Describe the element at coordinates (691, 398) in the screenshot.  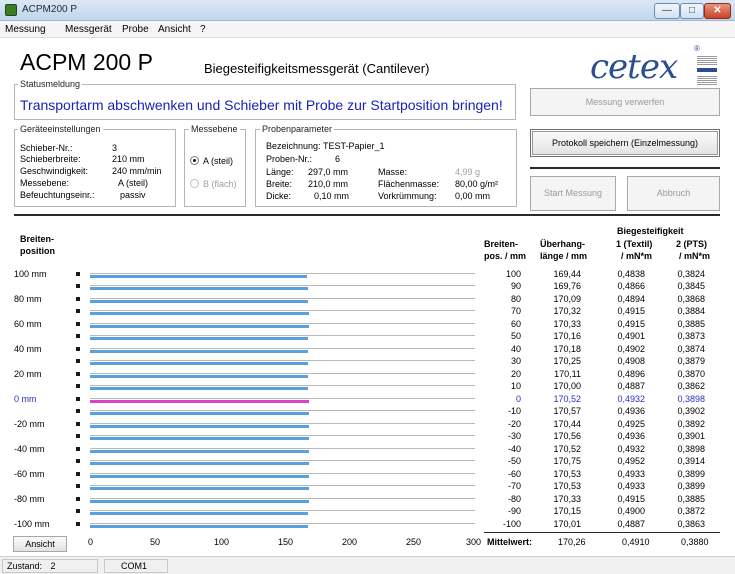
I see `table-cell: 0,3898` at that location.